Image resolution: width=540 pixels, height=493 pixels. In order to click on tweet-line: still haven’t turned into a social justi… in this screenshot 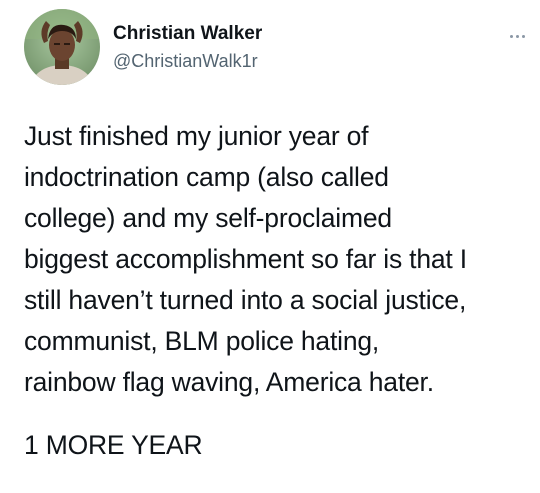, I will do `click(245, 300)`.